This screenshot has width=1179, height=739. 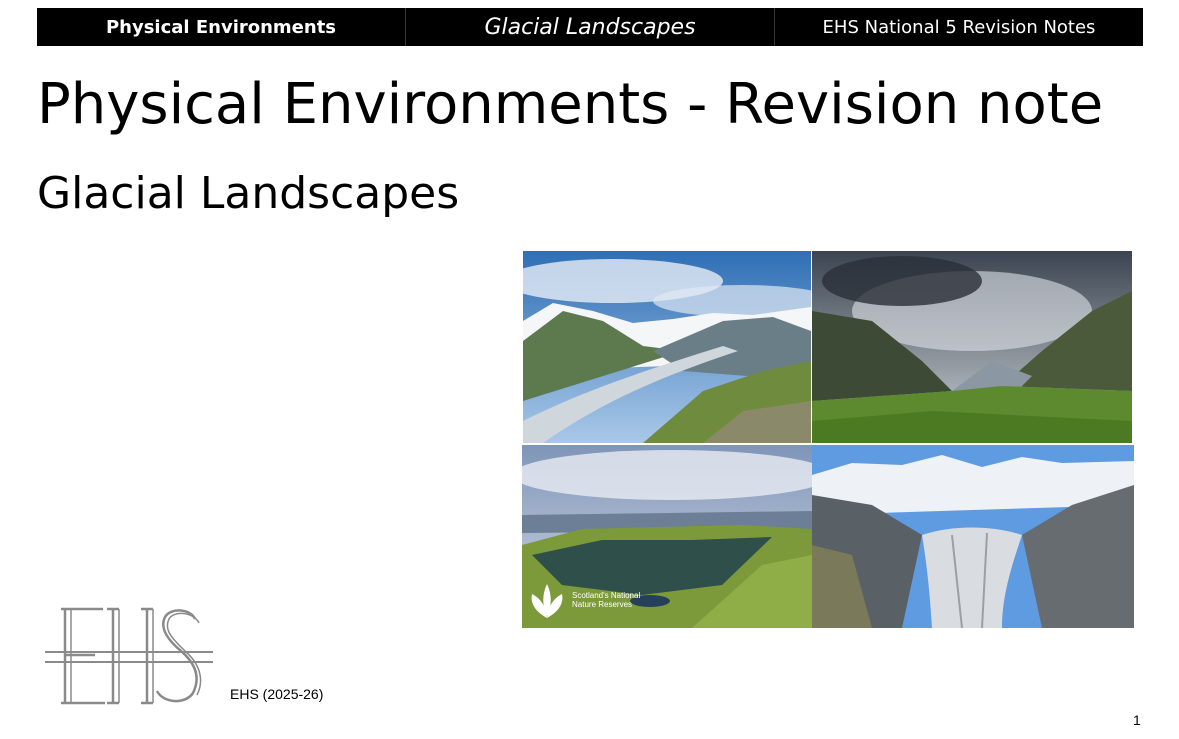 What do you see at coordinates (667, 347) in the screenshot?
I see `glacier-valley-photo` at bounding box center [667, 347].